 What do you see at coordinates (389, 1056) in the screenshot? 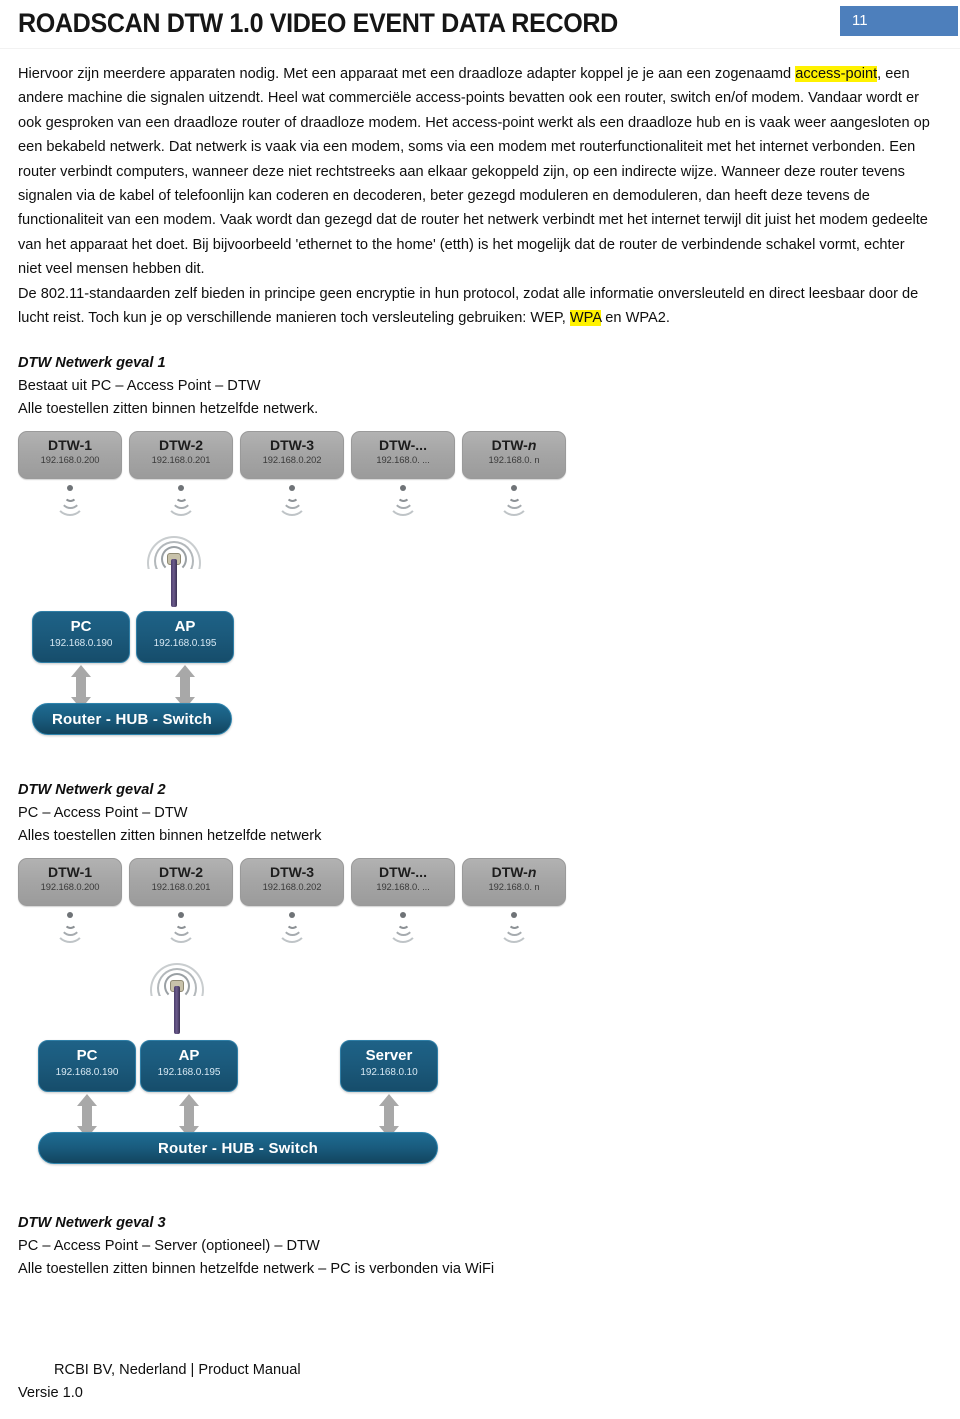
I see `node-name: Server` at bounding box center [389, 1056].